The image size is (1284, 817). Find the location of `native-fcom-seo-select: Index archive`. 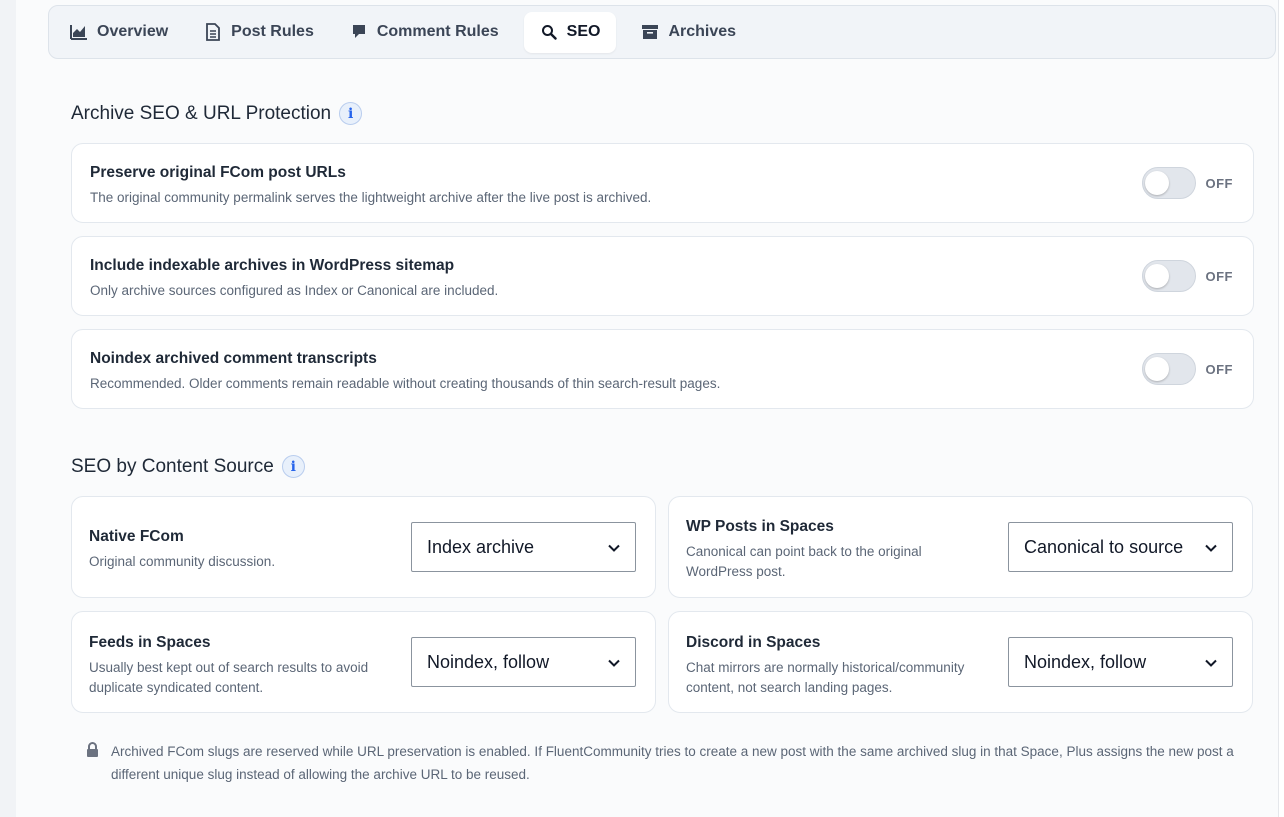

native-fcom-seo-select: Index archive is located at coordinates (523, 547).